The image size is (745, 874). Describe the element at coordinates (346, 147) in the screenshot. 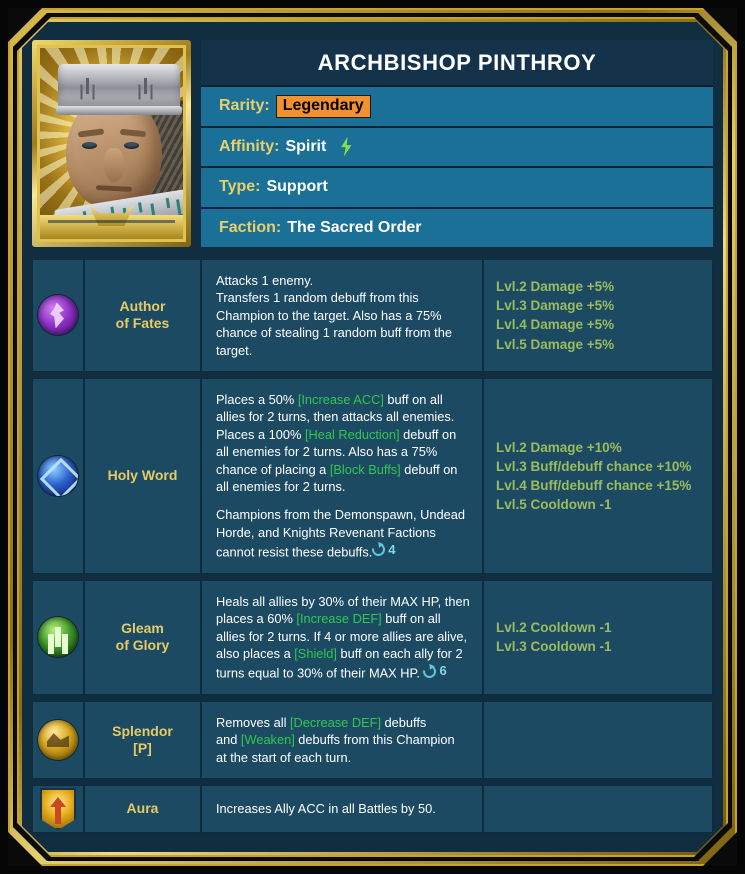

I see `spirit-affinity-icon` at that location.